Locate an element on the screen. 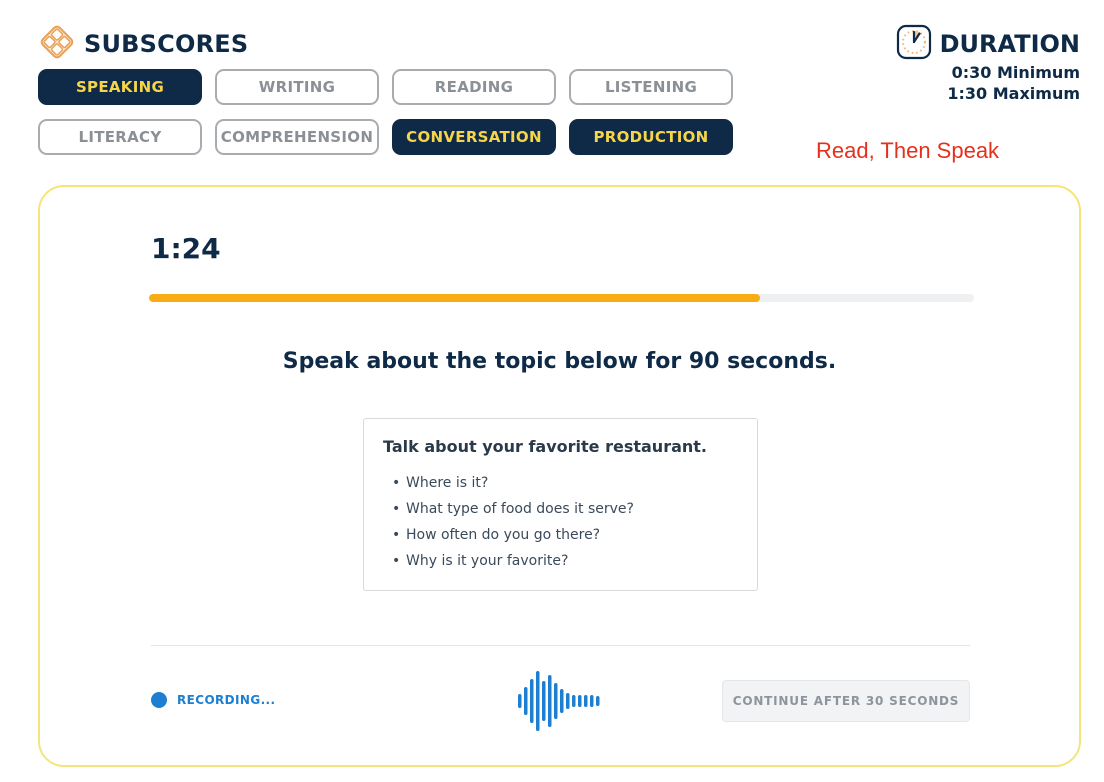  subscores-heading: SUBSCORES is located at coordinates (143, 44).